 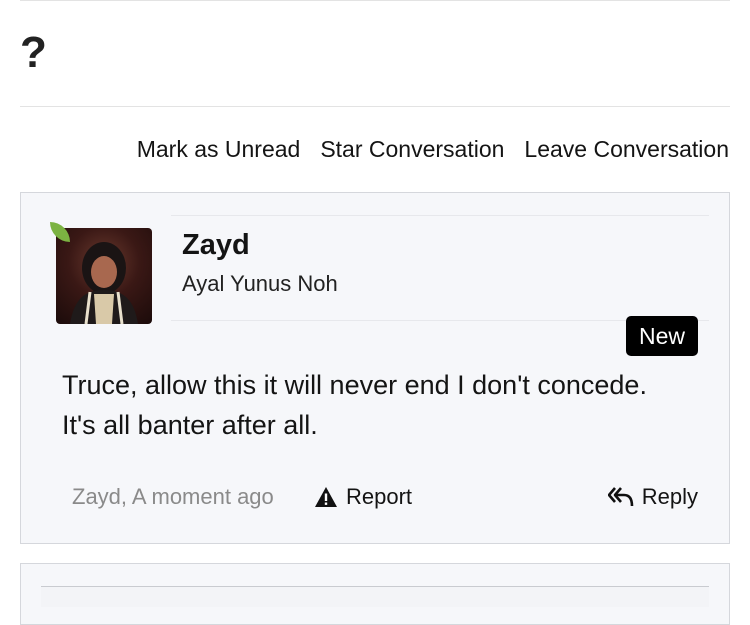 What do you see at coordinates (662, 336) in the screenshot?
I see `new-badge: New` at bounding box center [662, 336].